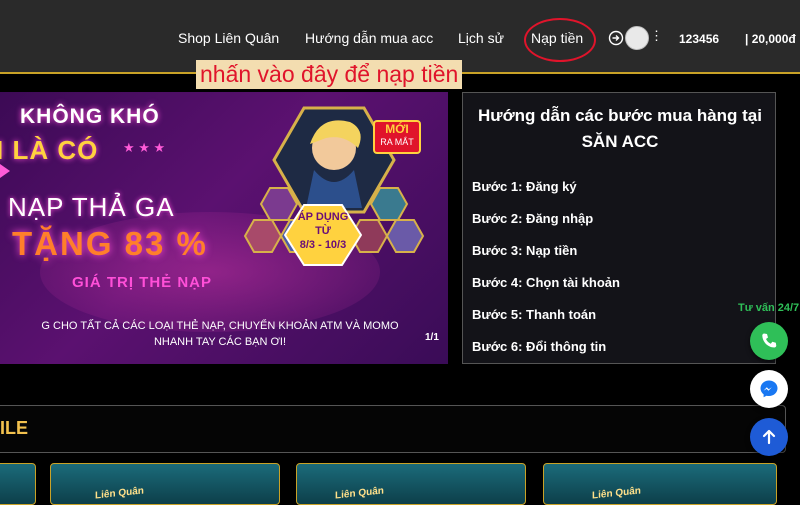 This screenshot has height=505, width=800. Describe the element at coordinates (560, 40) in the screenshot. I see `nap-tien-highlight-circle` at that location.